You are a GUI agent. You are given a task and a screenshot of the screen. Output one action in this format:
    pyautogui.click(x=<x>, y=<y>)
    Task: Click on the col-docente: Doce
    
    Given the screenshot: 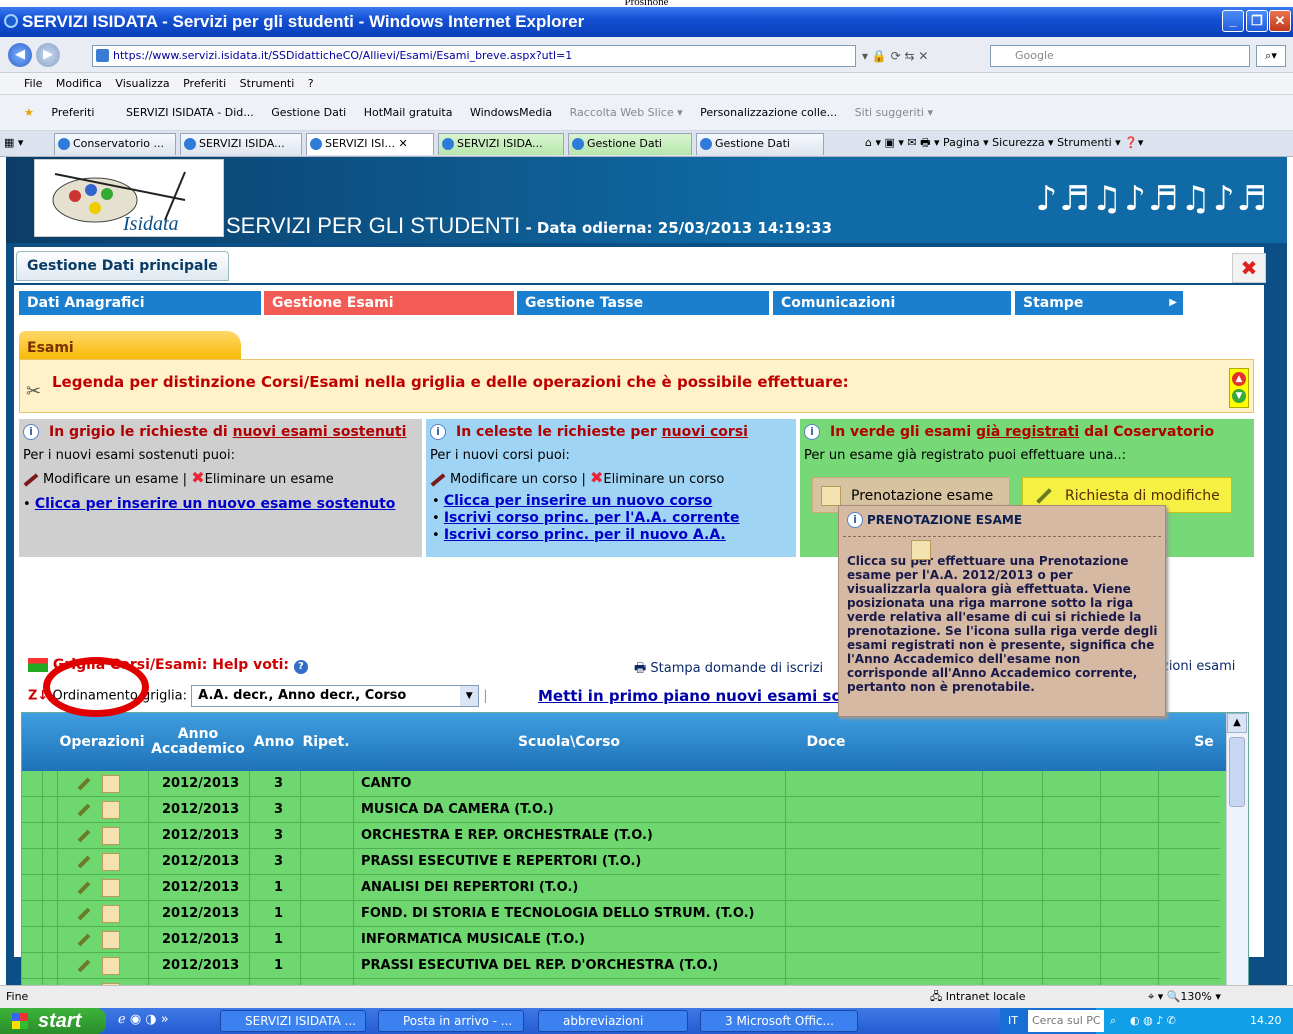 What is the action you would take?
    pyautogui.click(x=826, y=742)
    